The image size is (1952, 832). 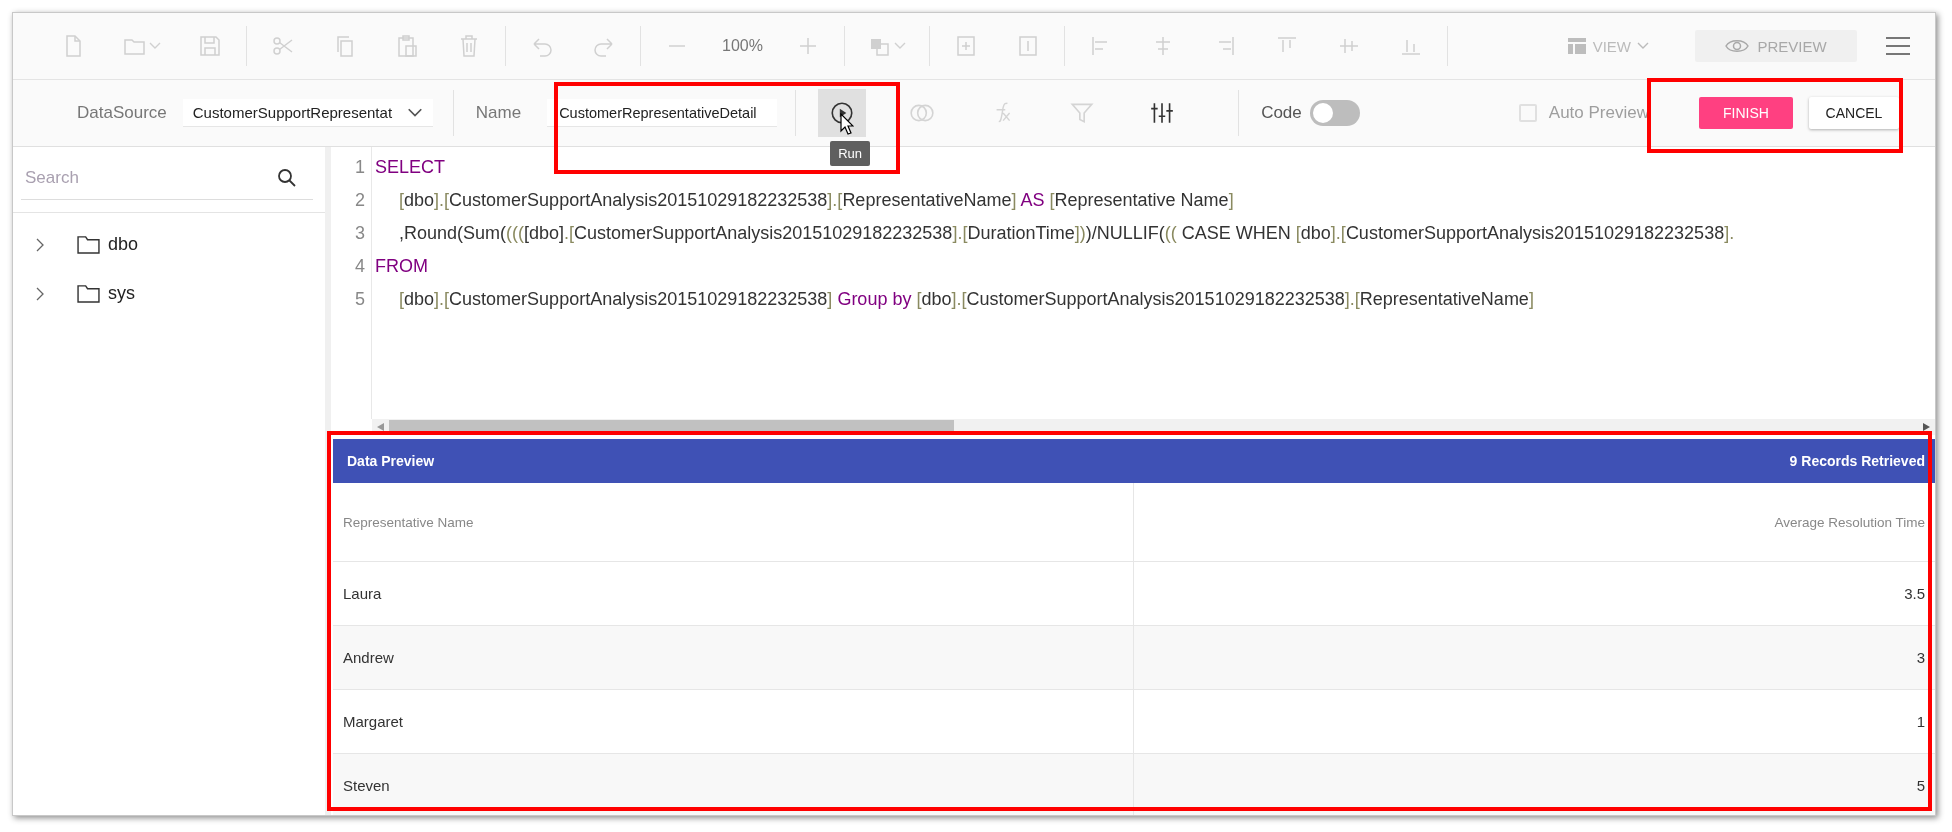 What do you see at coordinates (149, 178) in the screenshot?
I see `search-field: Search` at bounding box center [149, 178].